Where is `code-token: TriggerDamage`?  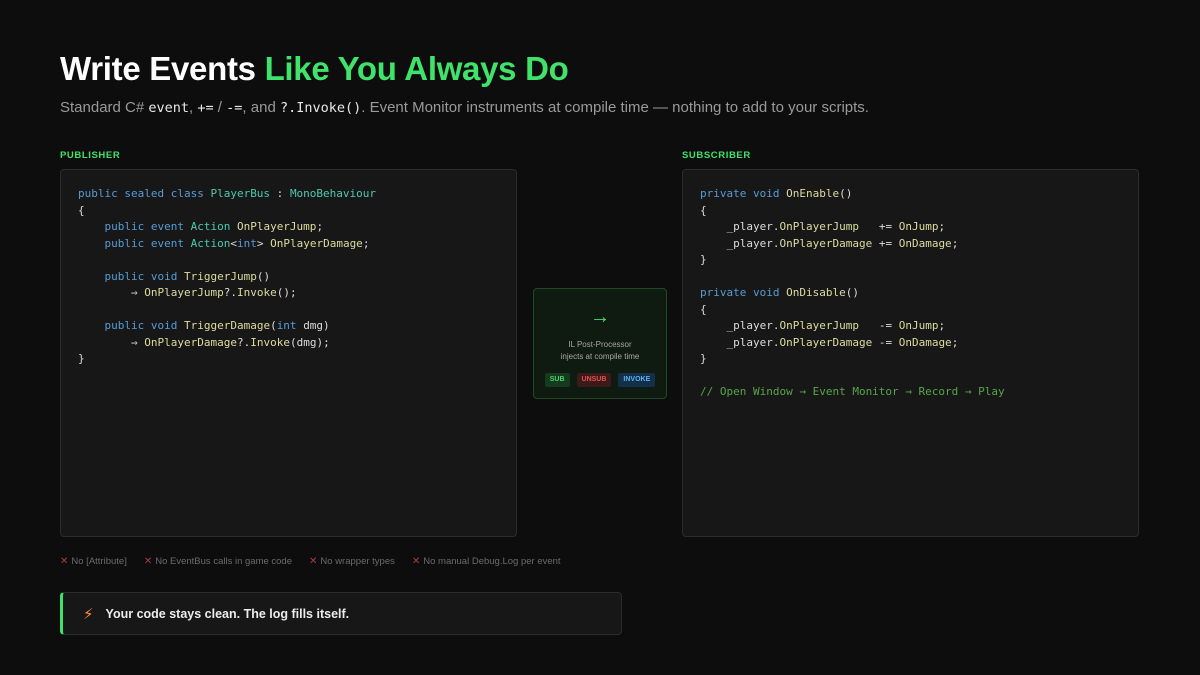 code-token: TriggerDamage is located at coordinates (227, 325).